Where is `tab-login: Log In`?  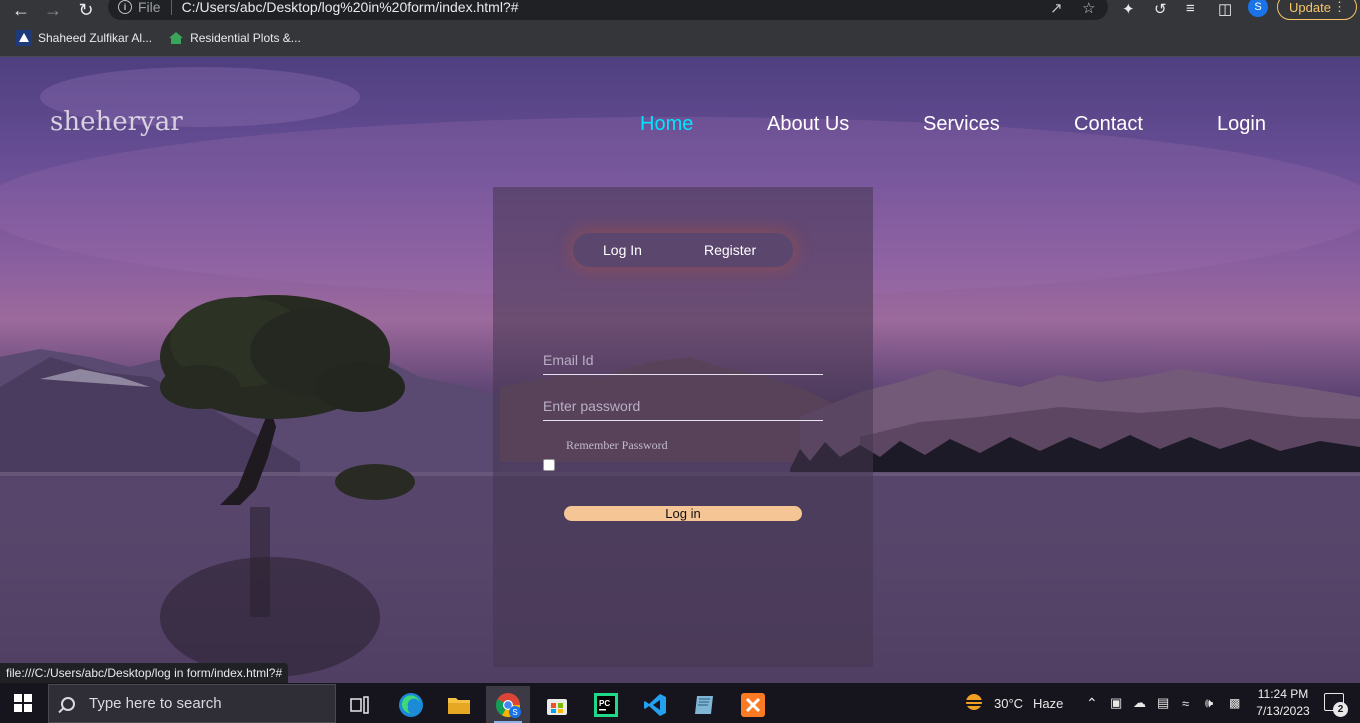
tab-login: Log In is located at coordinates (622, 250).